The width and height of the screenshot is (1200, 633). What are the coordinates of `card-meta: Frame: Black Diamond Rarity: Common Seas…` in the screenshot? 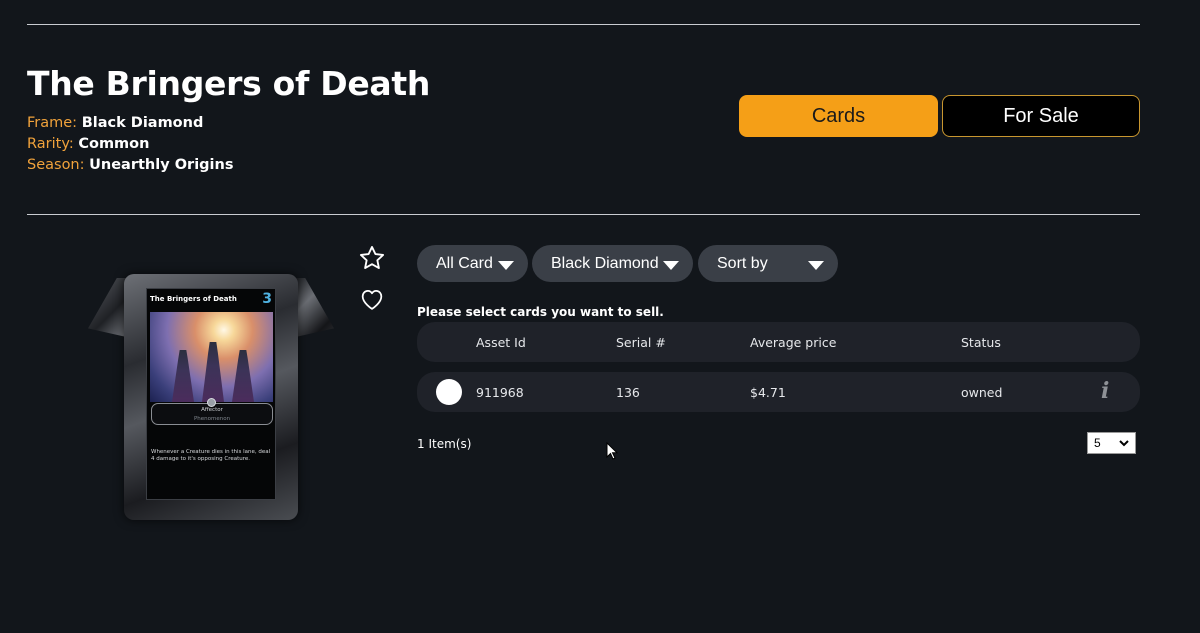 It's located at (130, 144).